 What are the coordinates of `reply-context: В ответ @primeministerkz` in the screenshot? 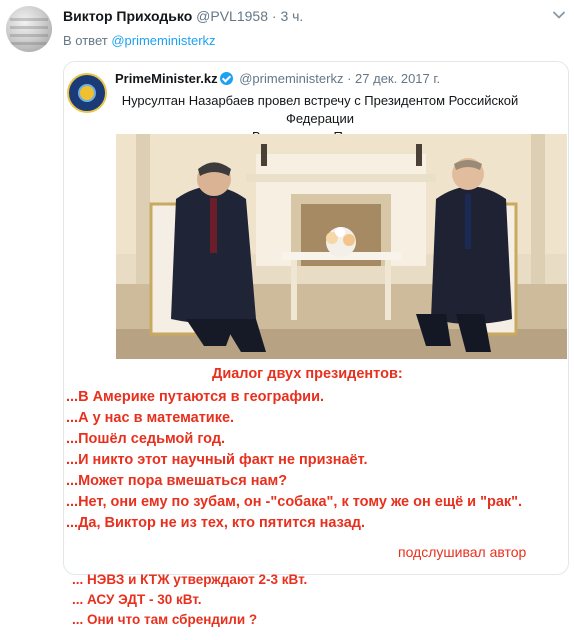 It's located at (139, 40).